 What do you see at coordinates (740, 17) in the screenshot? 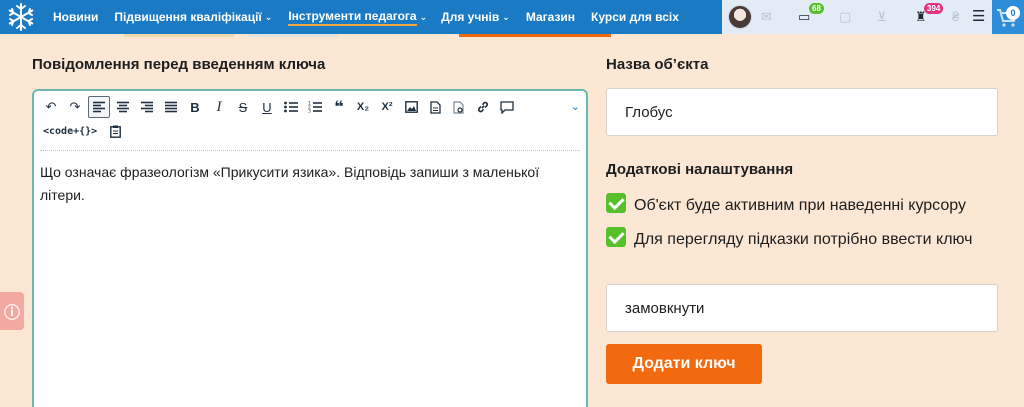
I see `avatar` at bounding box center [740, 17].